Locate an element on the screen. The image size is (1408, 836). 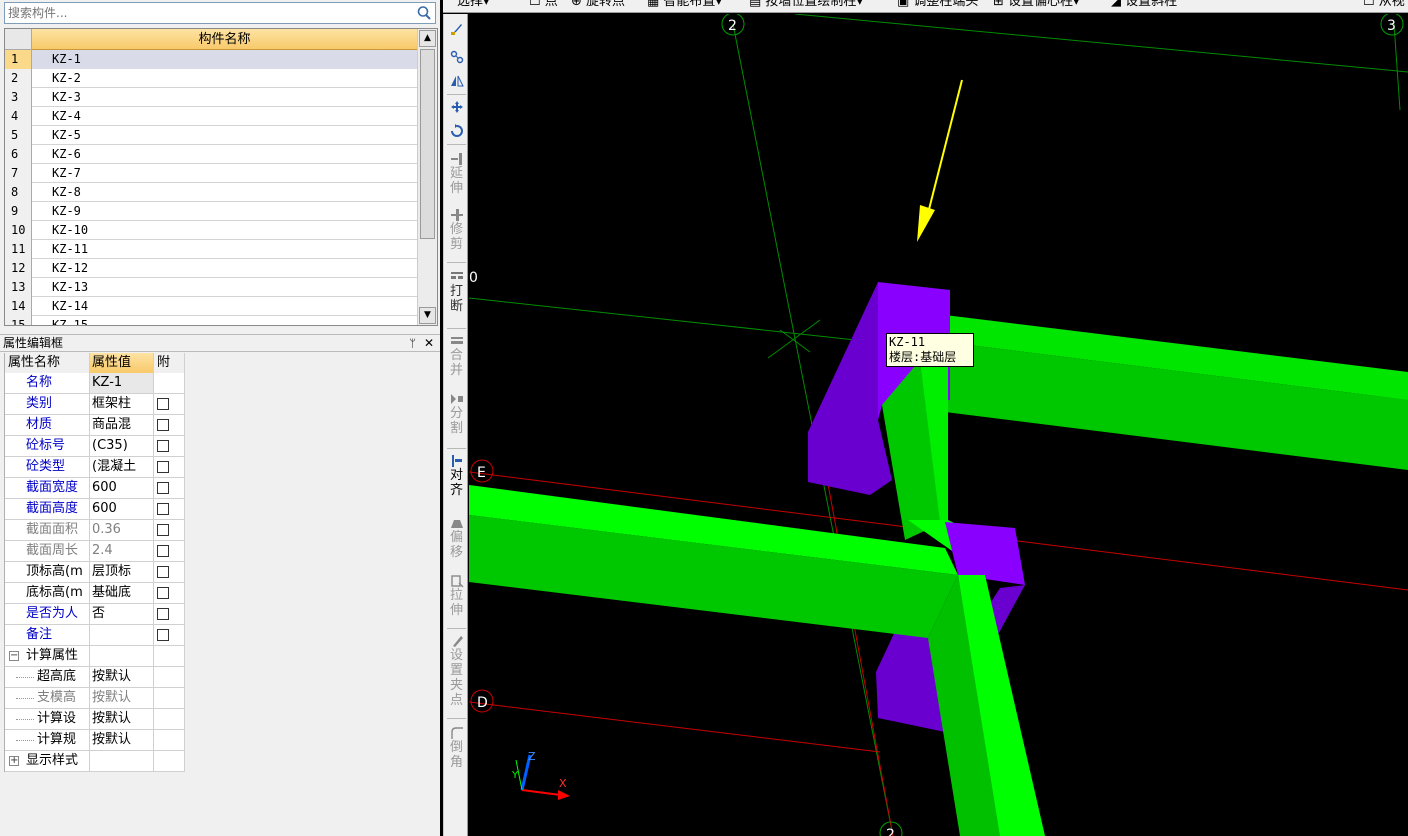
rotate-button is located at coordinates (456, 131).